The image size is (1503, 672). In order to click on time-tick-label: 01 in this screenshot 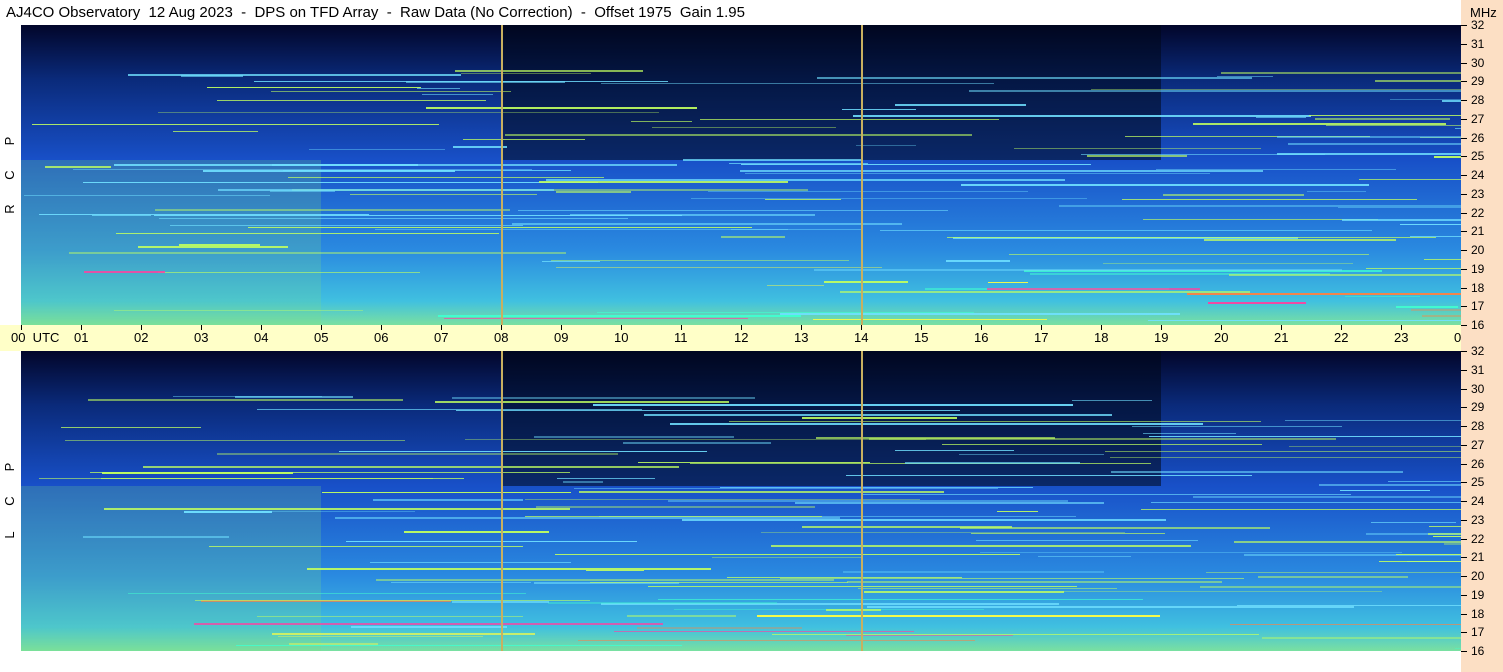, I will do `click(81, 337)`.